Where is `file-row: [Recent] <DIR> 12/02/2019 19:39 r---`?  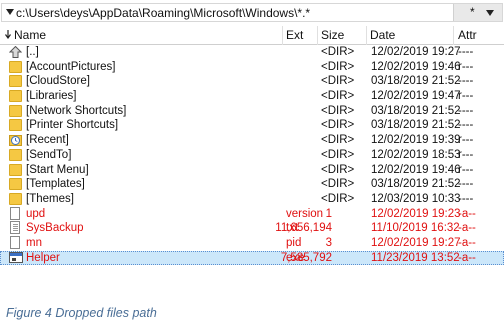
file-row: [Recent] <DIR> 12/02/2019 19:39 r--- is located at coordinates (252, 140).